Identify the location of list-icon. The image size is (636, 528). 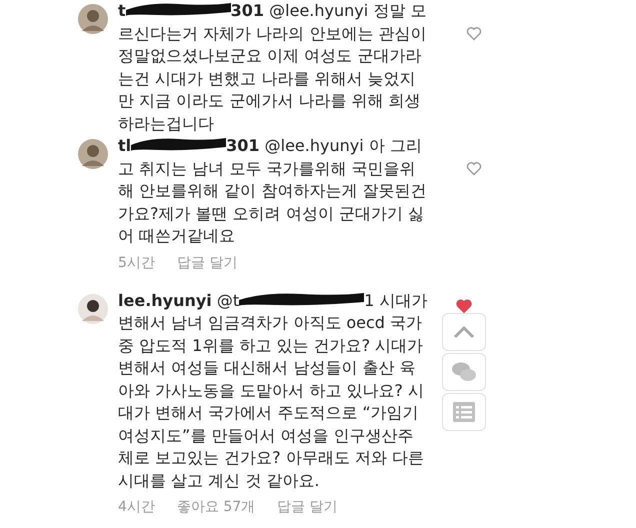
(464, 412).